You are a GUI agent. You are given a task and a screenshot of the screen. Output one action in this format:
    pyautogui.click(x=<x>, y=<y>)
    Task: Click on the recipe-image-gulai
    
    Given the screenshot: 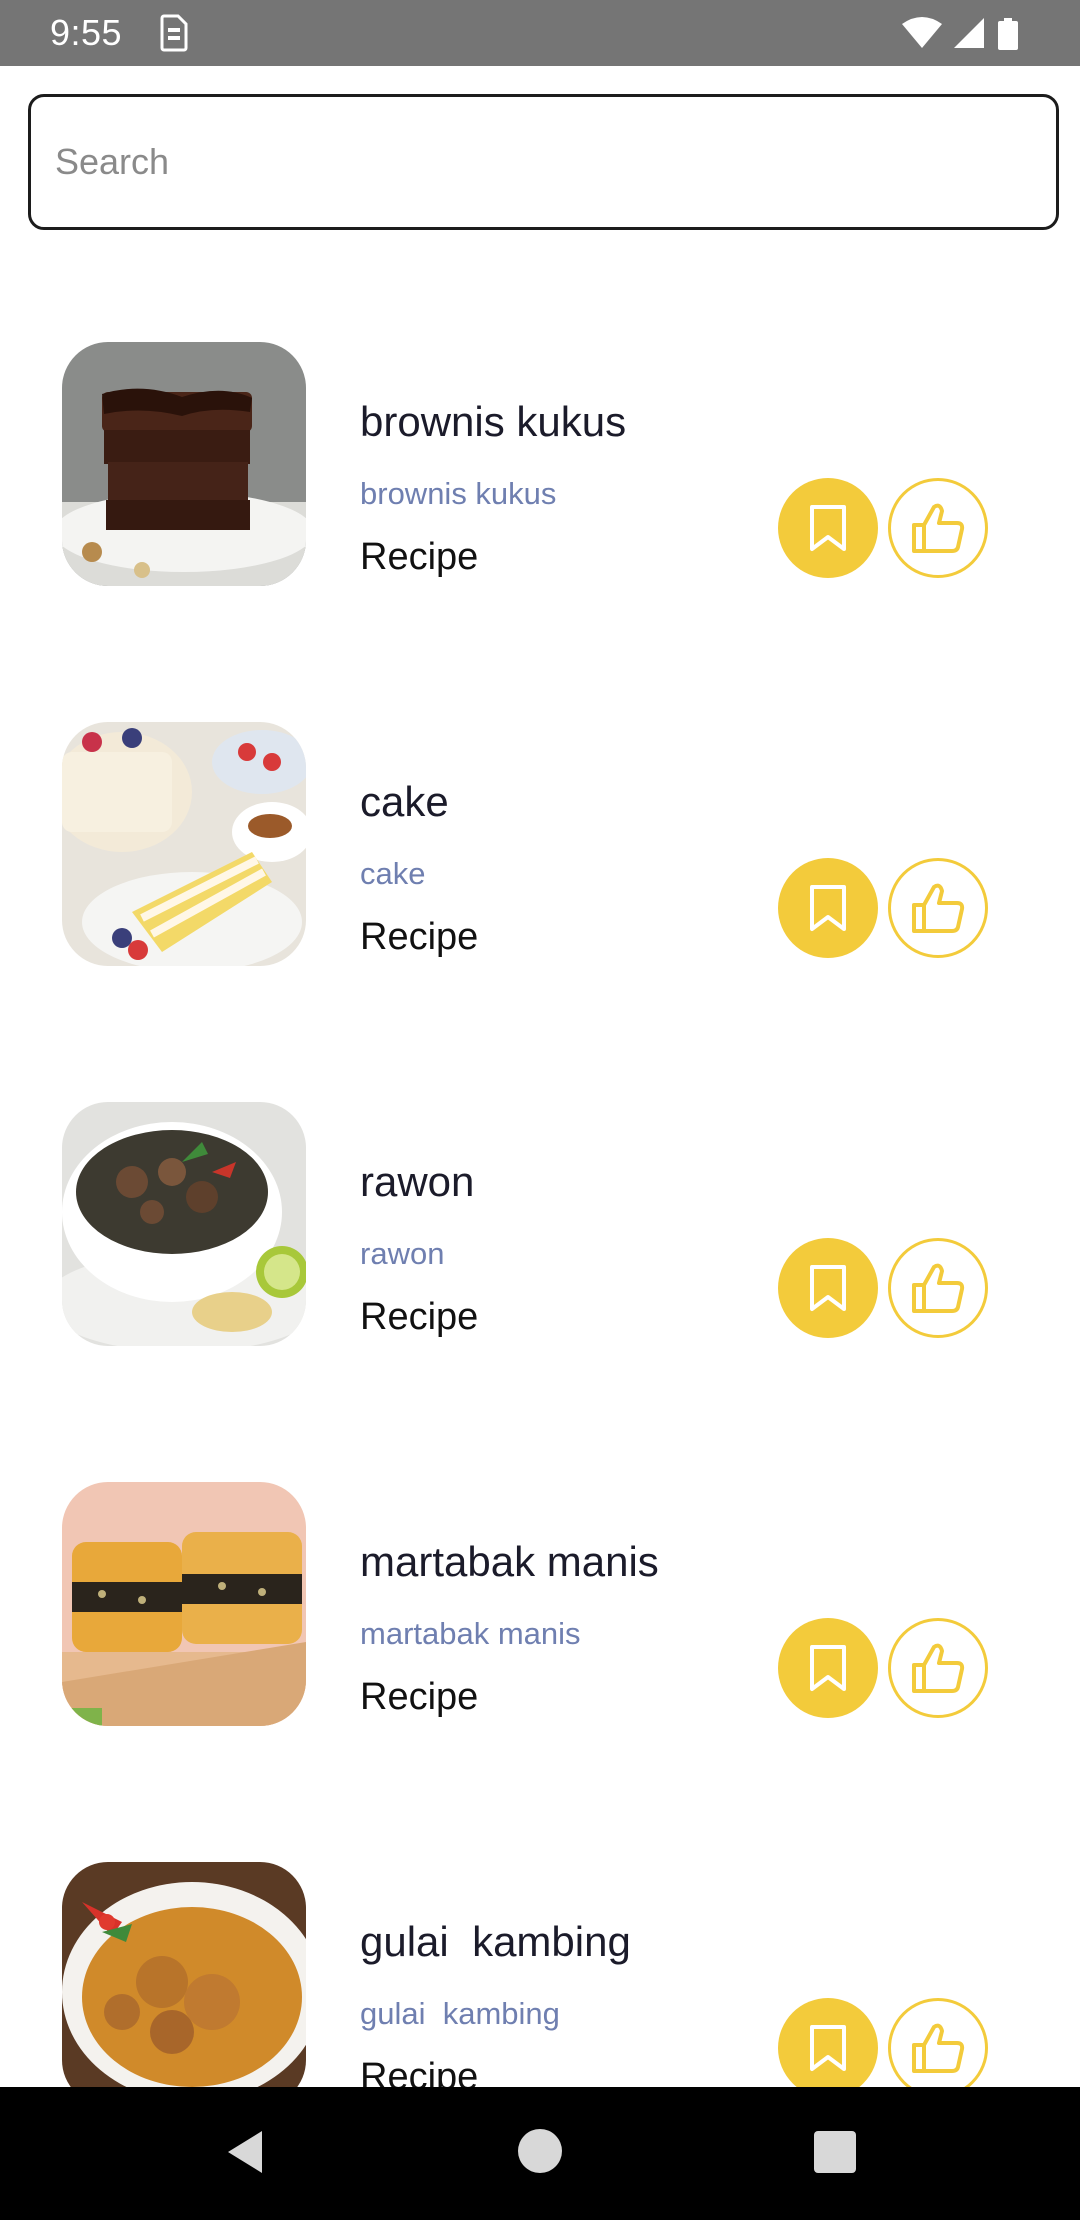 What is the action you would take?
    pyautogui.click(x=184, y=1974)
    